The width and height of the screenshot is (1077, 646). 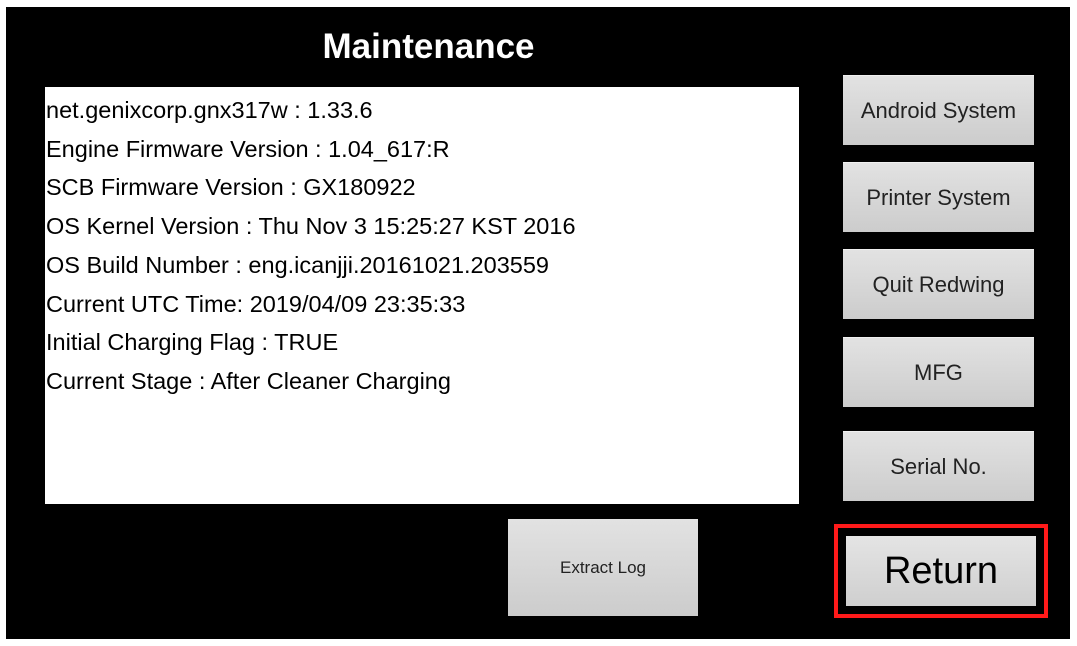 I want to click on info-line-package-version: net.genixcorp.gnx317w : 1.33.6, so click(x=209, y=110).